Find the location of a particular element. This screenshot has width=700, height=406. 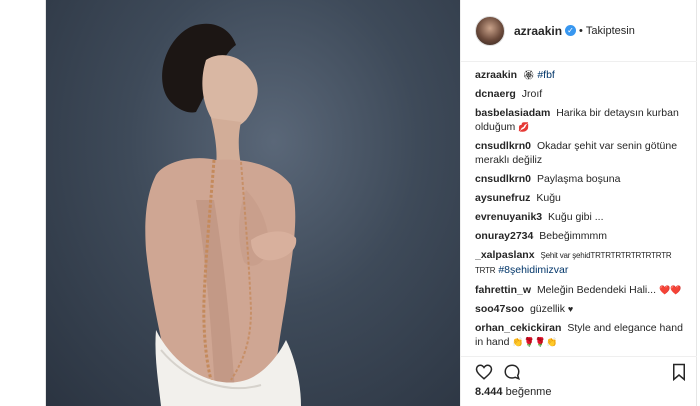

comment-item: soo47soo güzellik ♥ is located at coordinates (581, 309).